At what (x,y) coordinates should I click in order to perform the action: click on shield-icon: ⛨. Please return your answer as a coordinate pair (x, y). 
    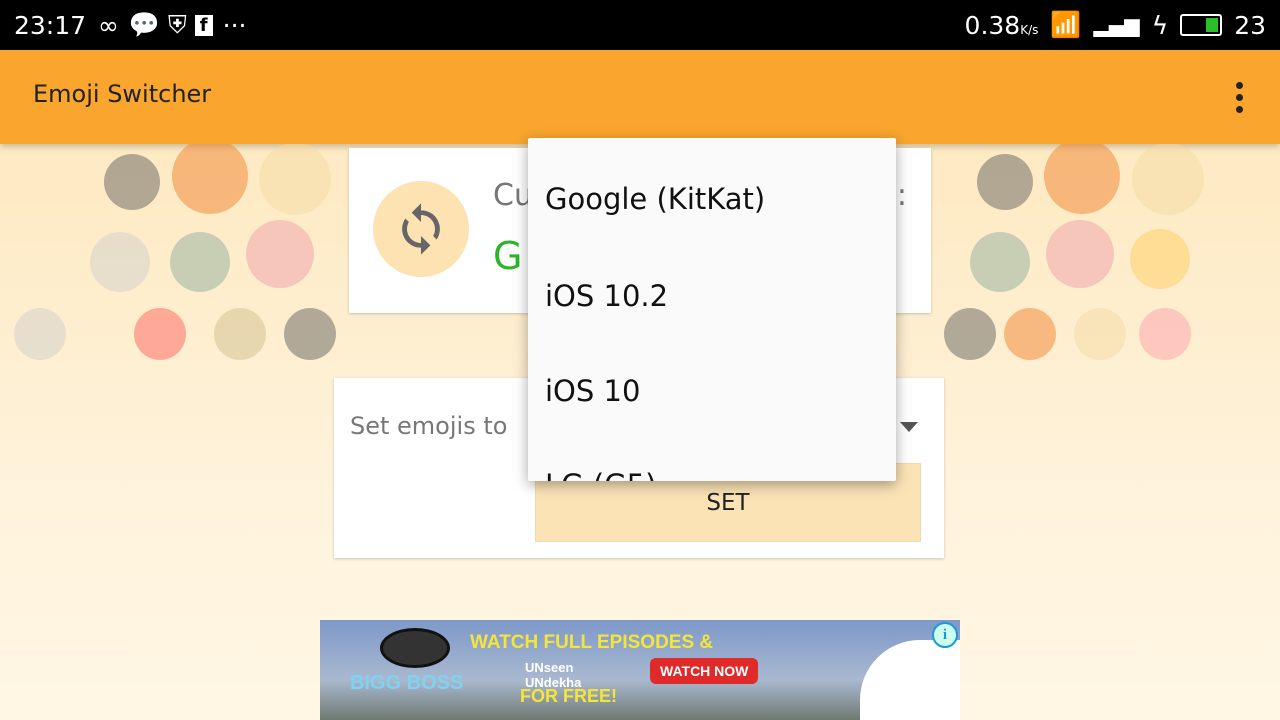
    Looking at the image, I should click on (177, 24).